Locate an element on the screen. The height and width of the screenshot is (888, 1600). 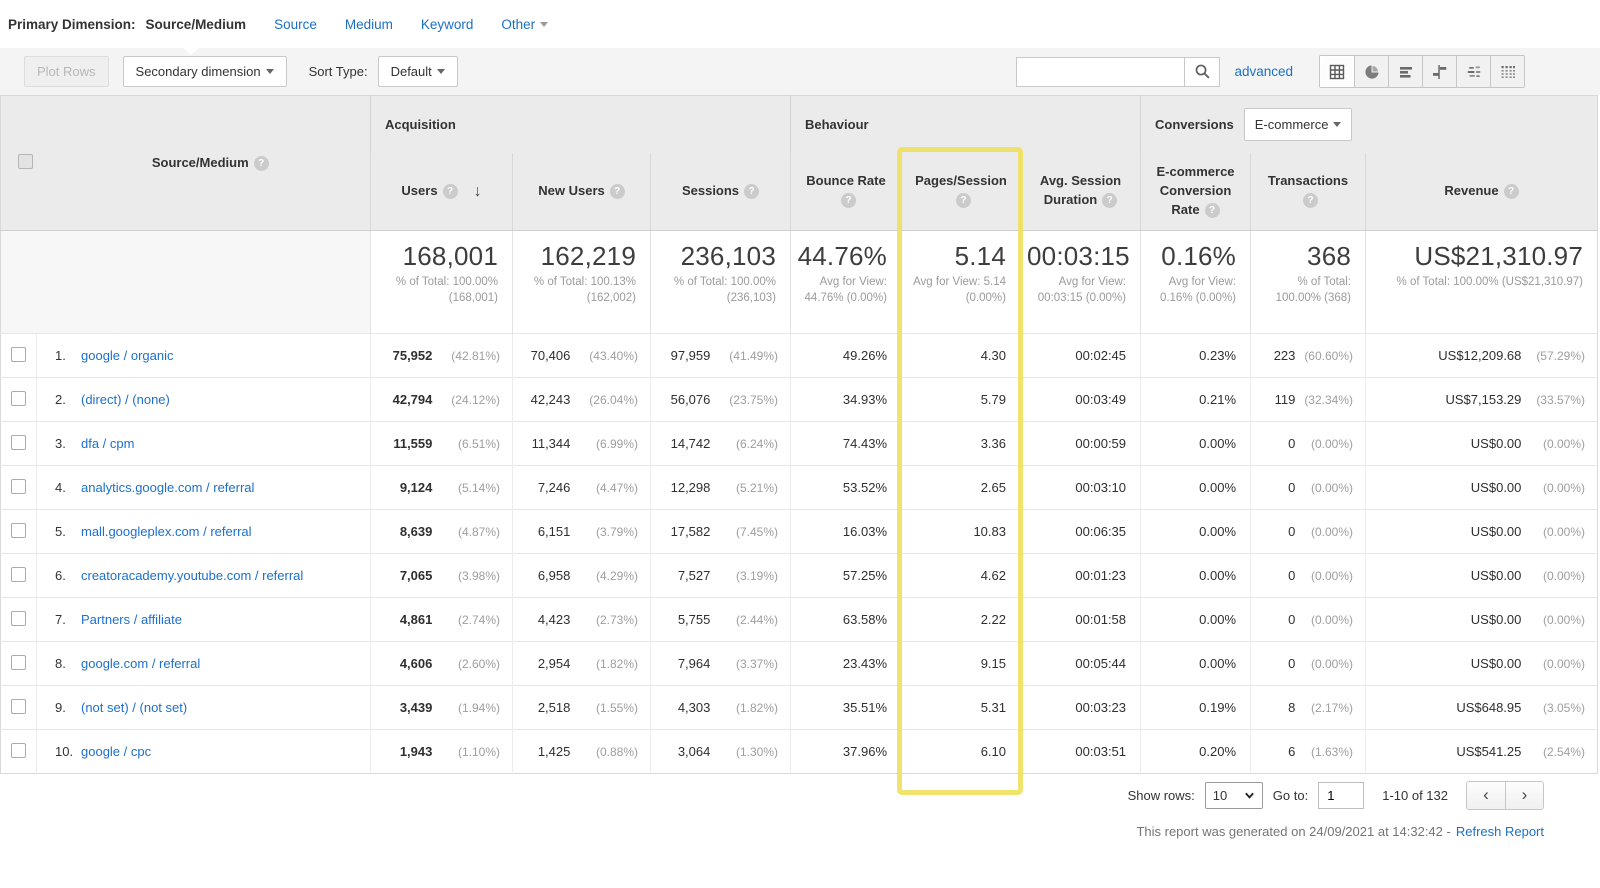
pages-session-cell: 4.62 is located at coordinates (961, 575).